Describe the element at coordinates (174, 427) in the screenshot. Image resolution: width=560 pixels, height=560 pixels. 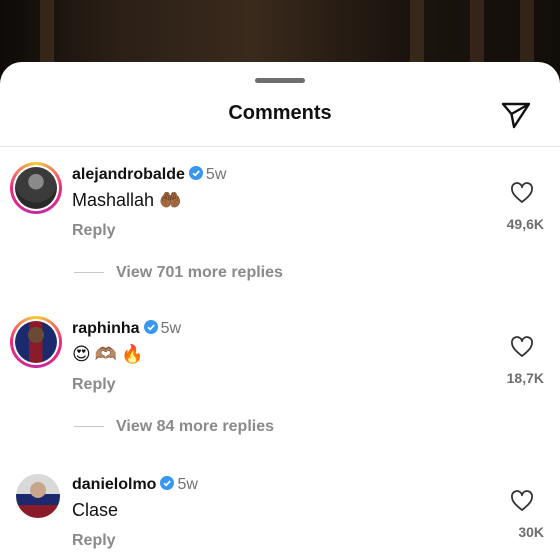
I see `view-replies-button: View 84 more replies` at that location.